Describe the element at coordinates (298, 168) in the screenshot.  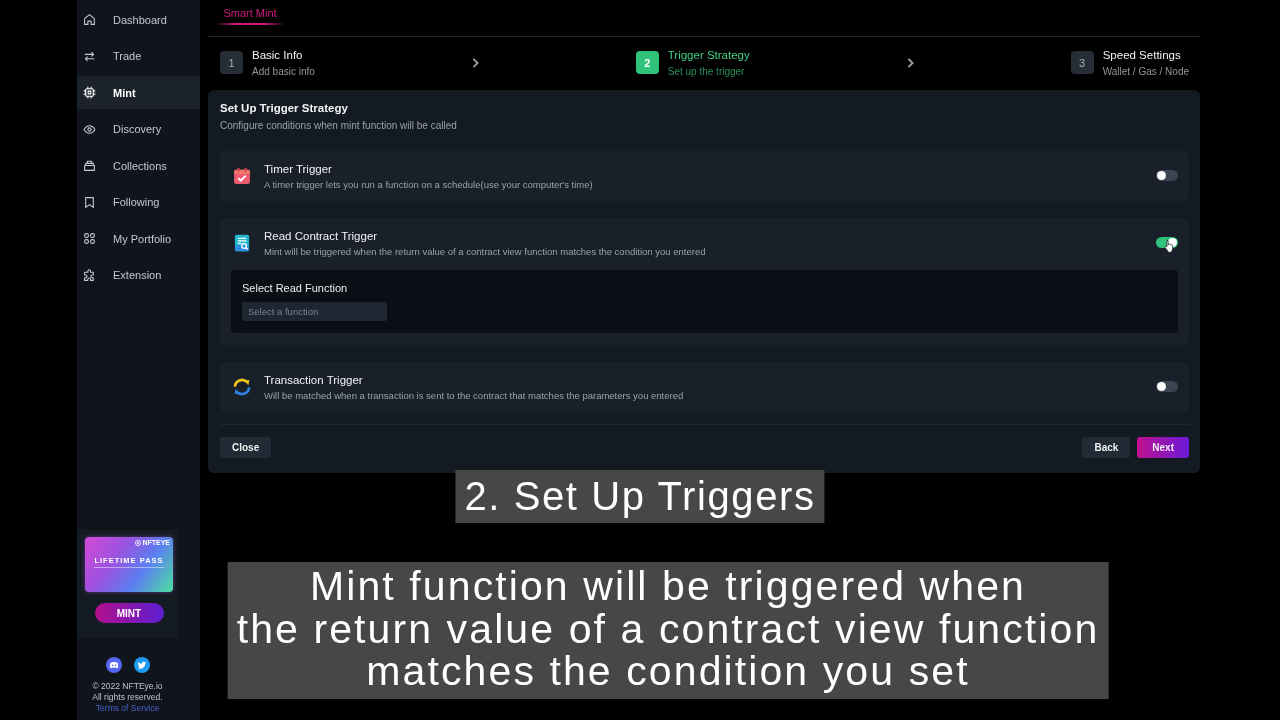
I see `trigger-title: Timer Trigger` at that location.